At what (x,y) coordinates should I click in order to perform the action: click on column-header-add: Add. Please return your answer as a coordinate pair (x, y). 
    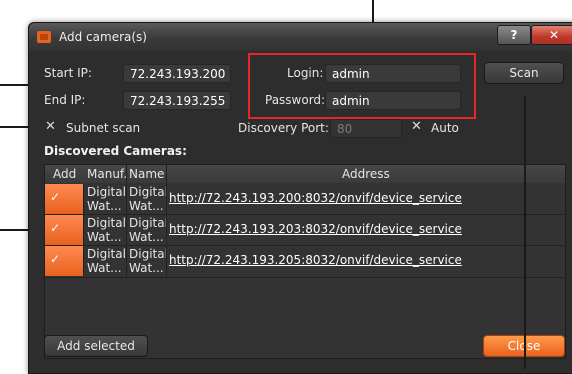
    Looking at the image, I should click on (64, 174).